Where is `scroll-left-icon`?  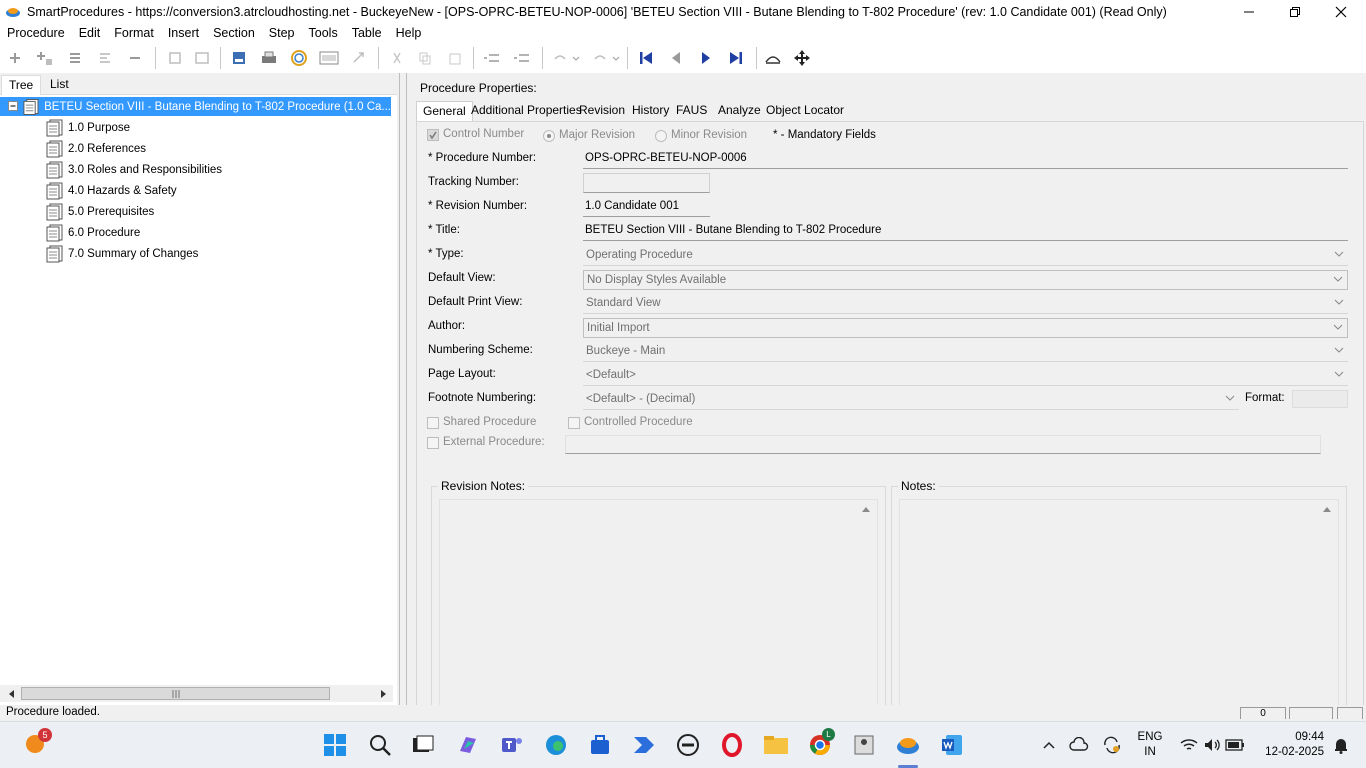
scroll-left-icon is located at coordinates (12, 694).